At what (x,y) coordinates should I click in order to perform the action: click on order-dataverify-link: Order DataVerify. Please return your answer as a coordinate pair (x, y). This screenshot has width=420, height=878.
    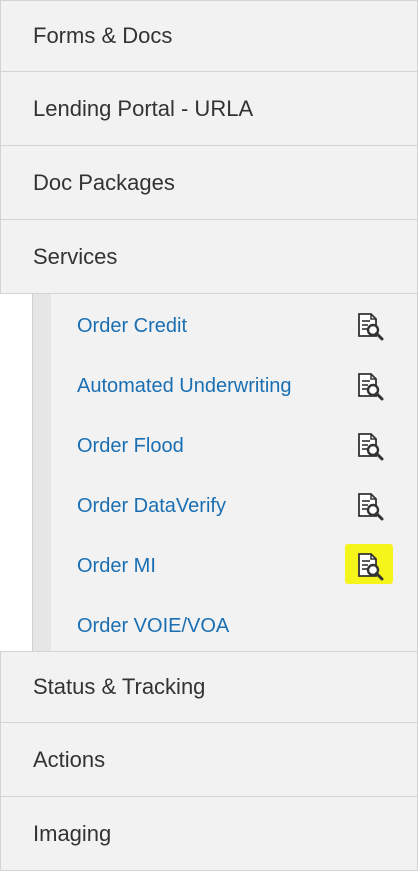
    Looking at the image, I should click on (151, 506).